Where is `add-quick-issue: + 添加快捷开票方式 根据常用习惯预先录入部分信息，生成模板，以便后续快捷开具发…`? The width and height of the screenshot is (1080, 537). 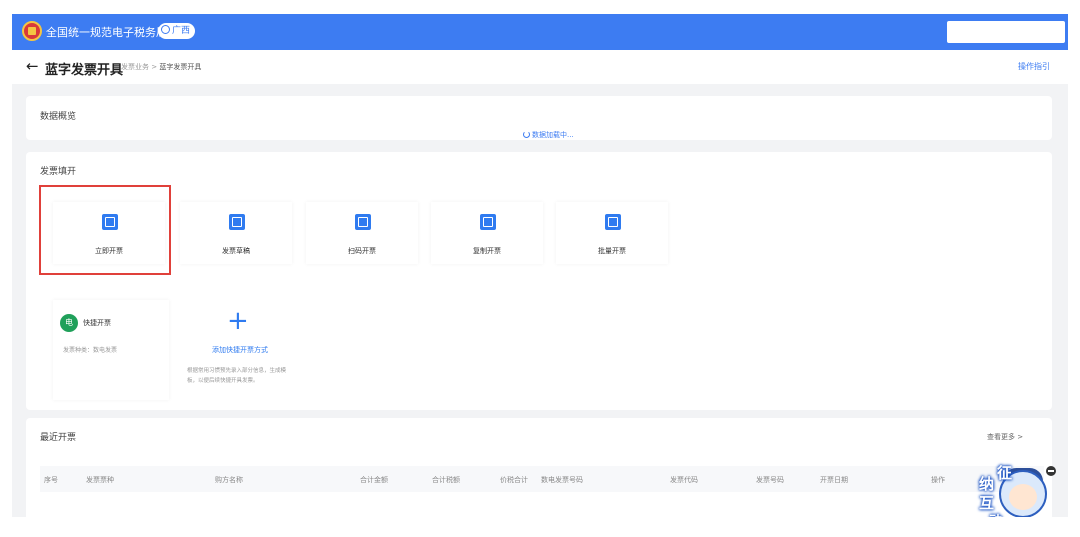 add-quick-issue: + 添加快捷开票方式 根据常用习惯预先录入部分信息，生成模板，以便后续快捷开具发… is located at coordinates (240, 350).